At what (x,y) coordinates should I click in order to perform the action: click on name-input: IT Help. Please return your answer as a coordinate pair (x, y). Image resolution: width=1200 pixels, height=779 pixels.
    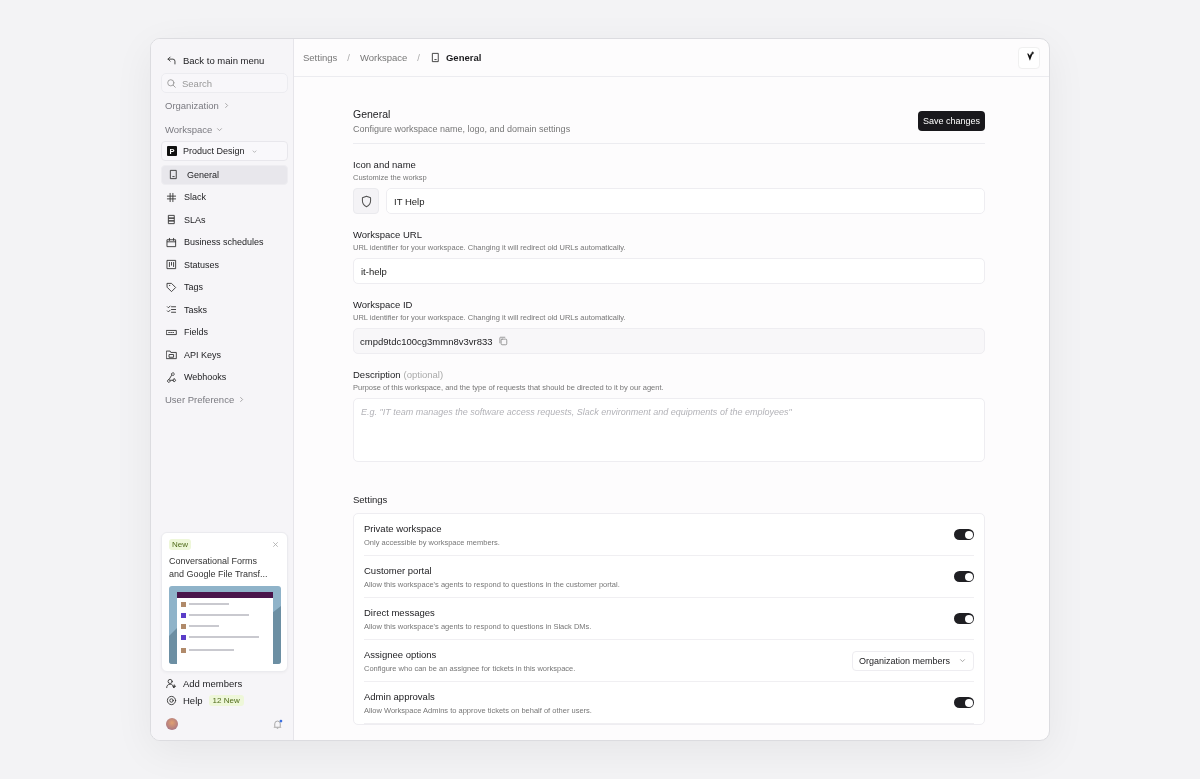
    Looking at the image, I should click on (685, 201).